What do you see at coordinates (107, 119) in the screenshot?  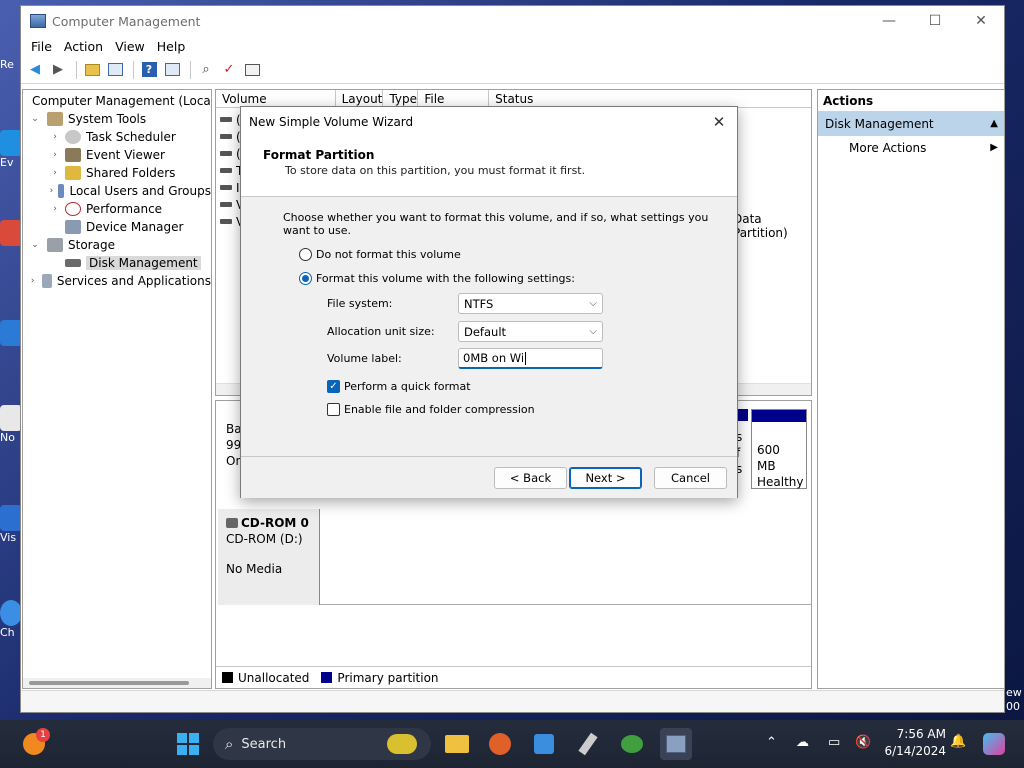 I see `tree-label: System Tools` at bounding box center [107, 119].